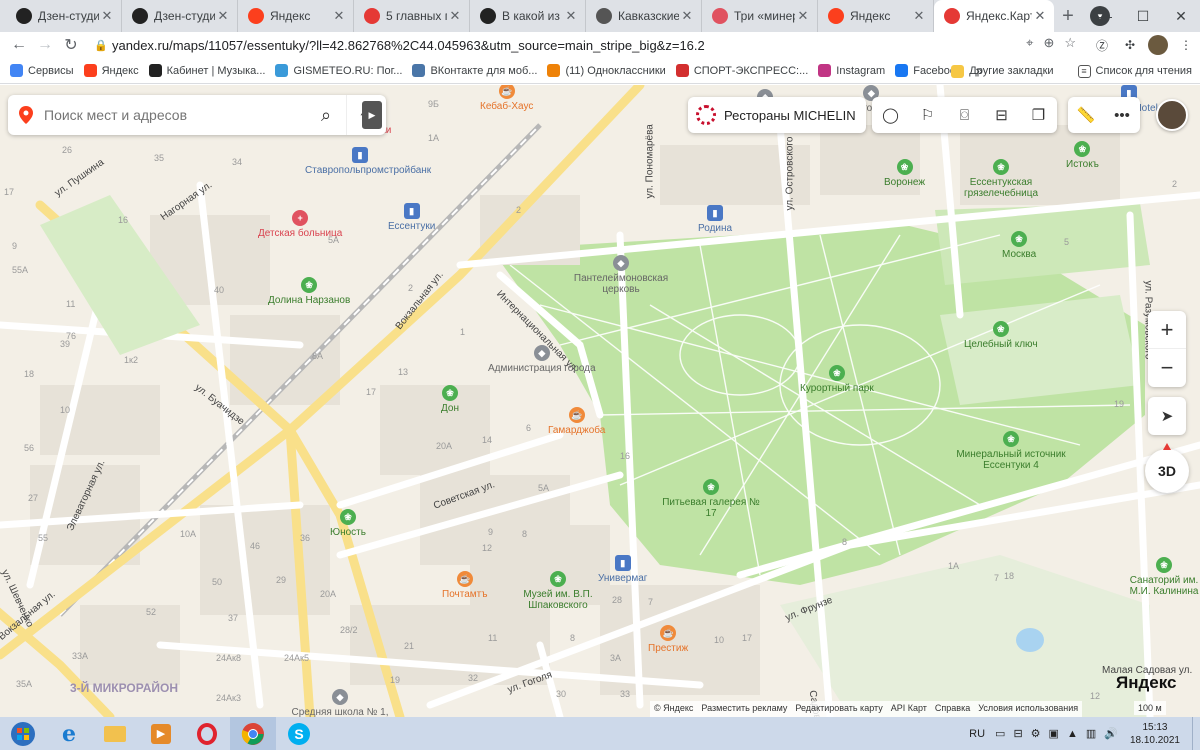 This screenshot has height=750, width=1200. Describe the element at coordinates (1186, 45) in the screenshot. I see `menu-kebab-icon: ⋮` at that location.